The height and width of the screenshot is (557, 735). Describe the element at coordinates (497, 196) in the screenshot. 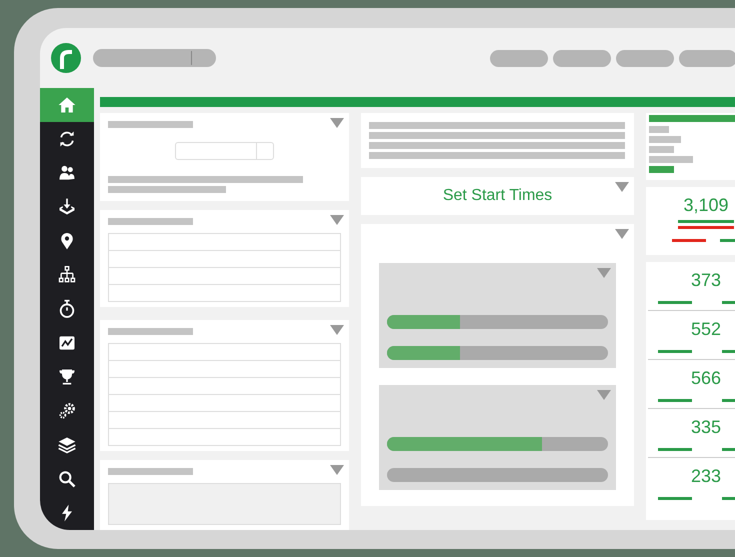

I see `action-label: Set Start Times` at that location.